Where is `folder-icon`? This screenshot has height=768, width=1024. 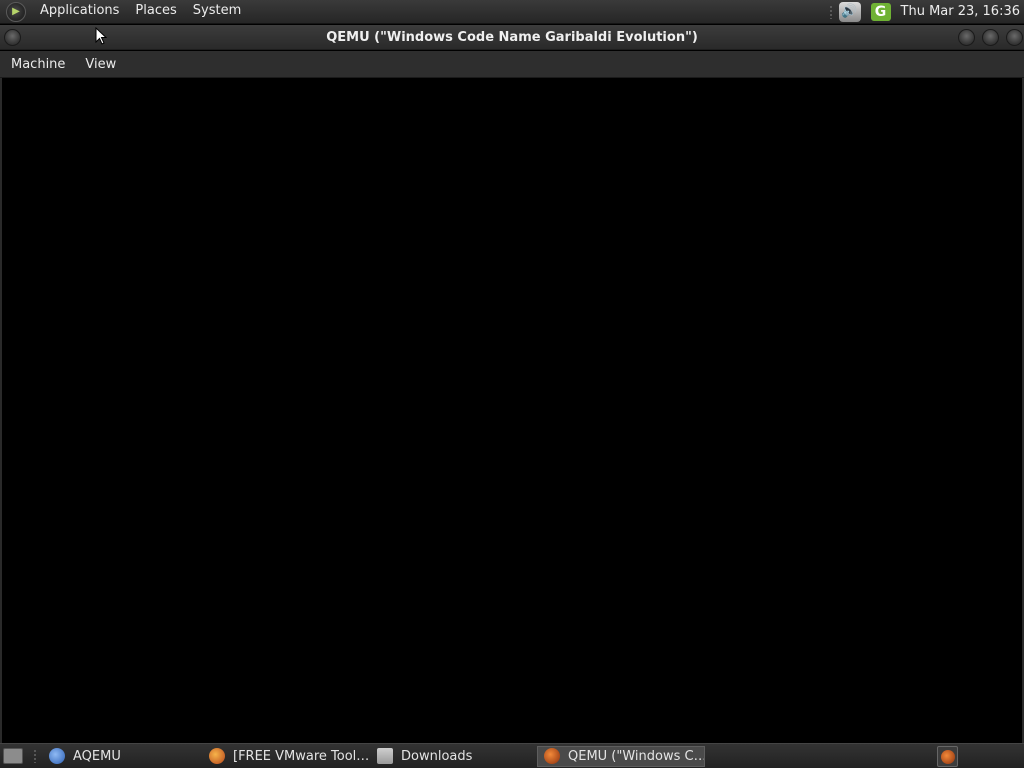
folder-icon is located at coordinates (385, 756).